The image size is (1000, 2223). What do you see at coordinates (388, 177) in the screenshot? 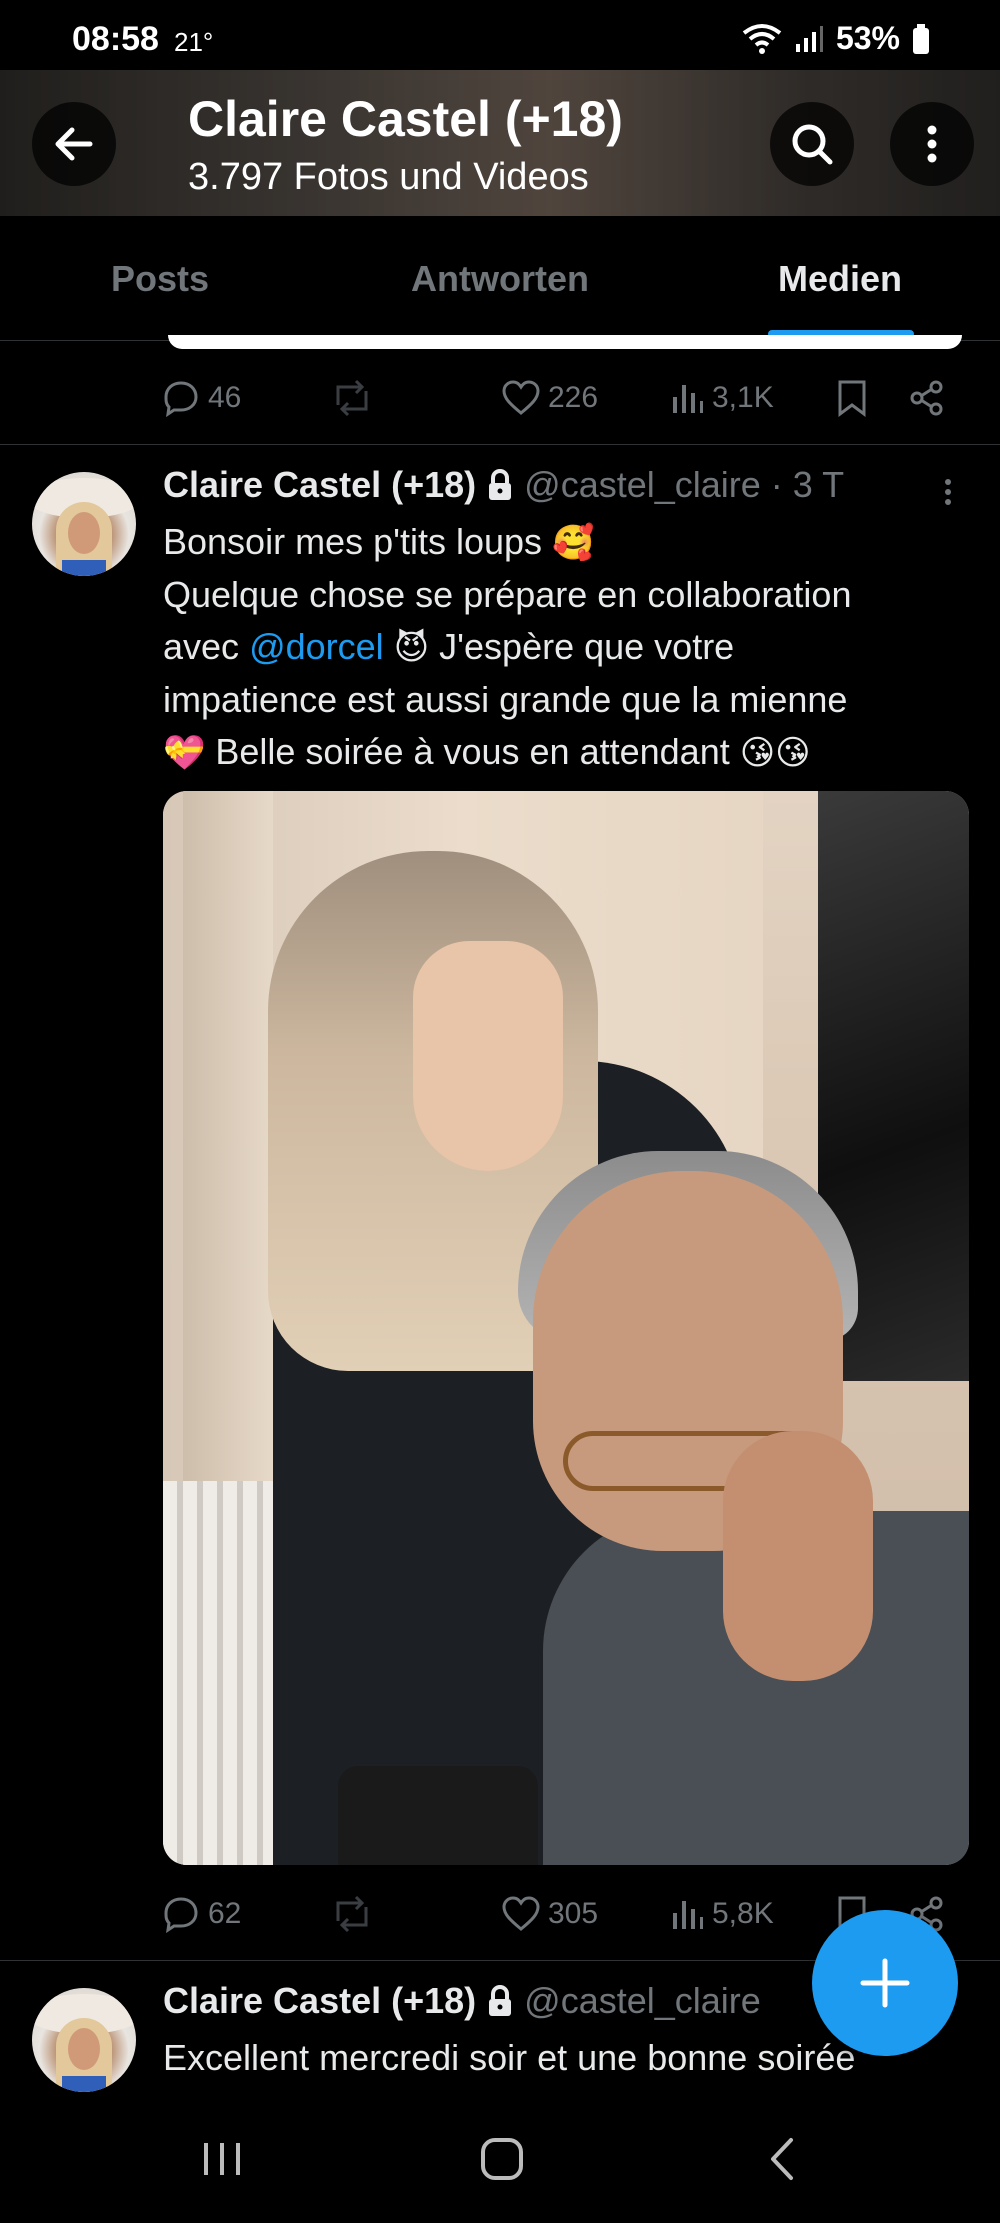
I see `media-count: 3.797 Fotos und Videos` at bounding box center [388, 177].